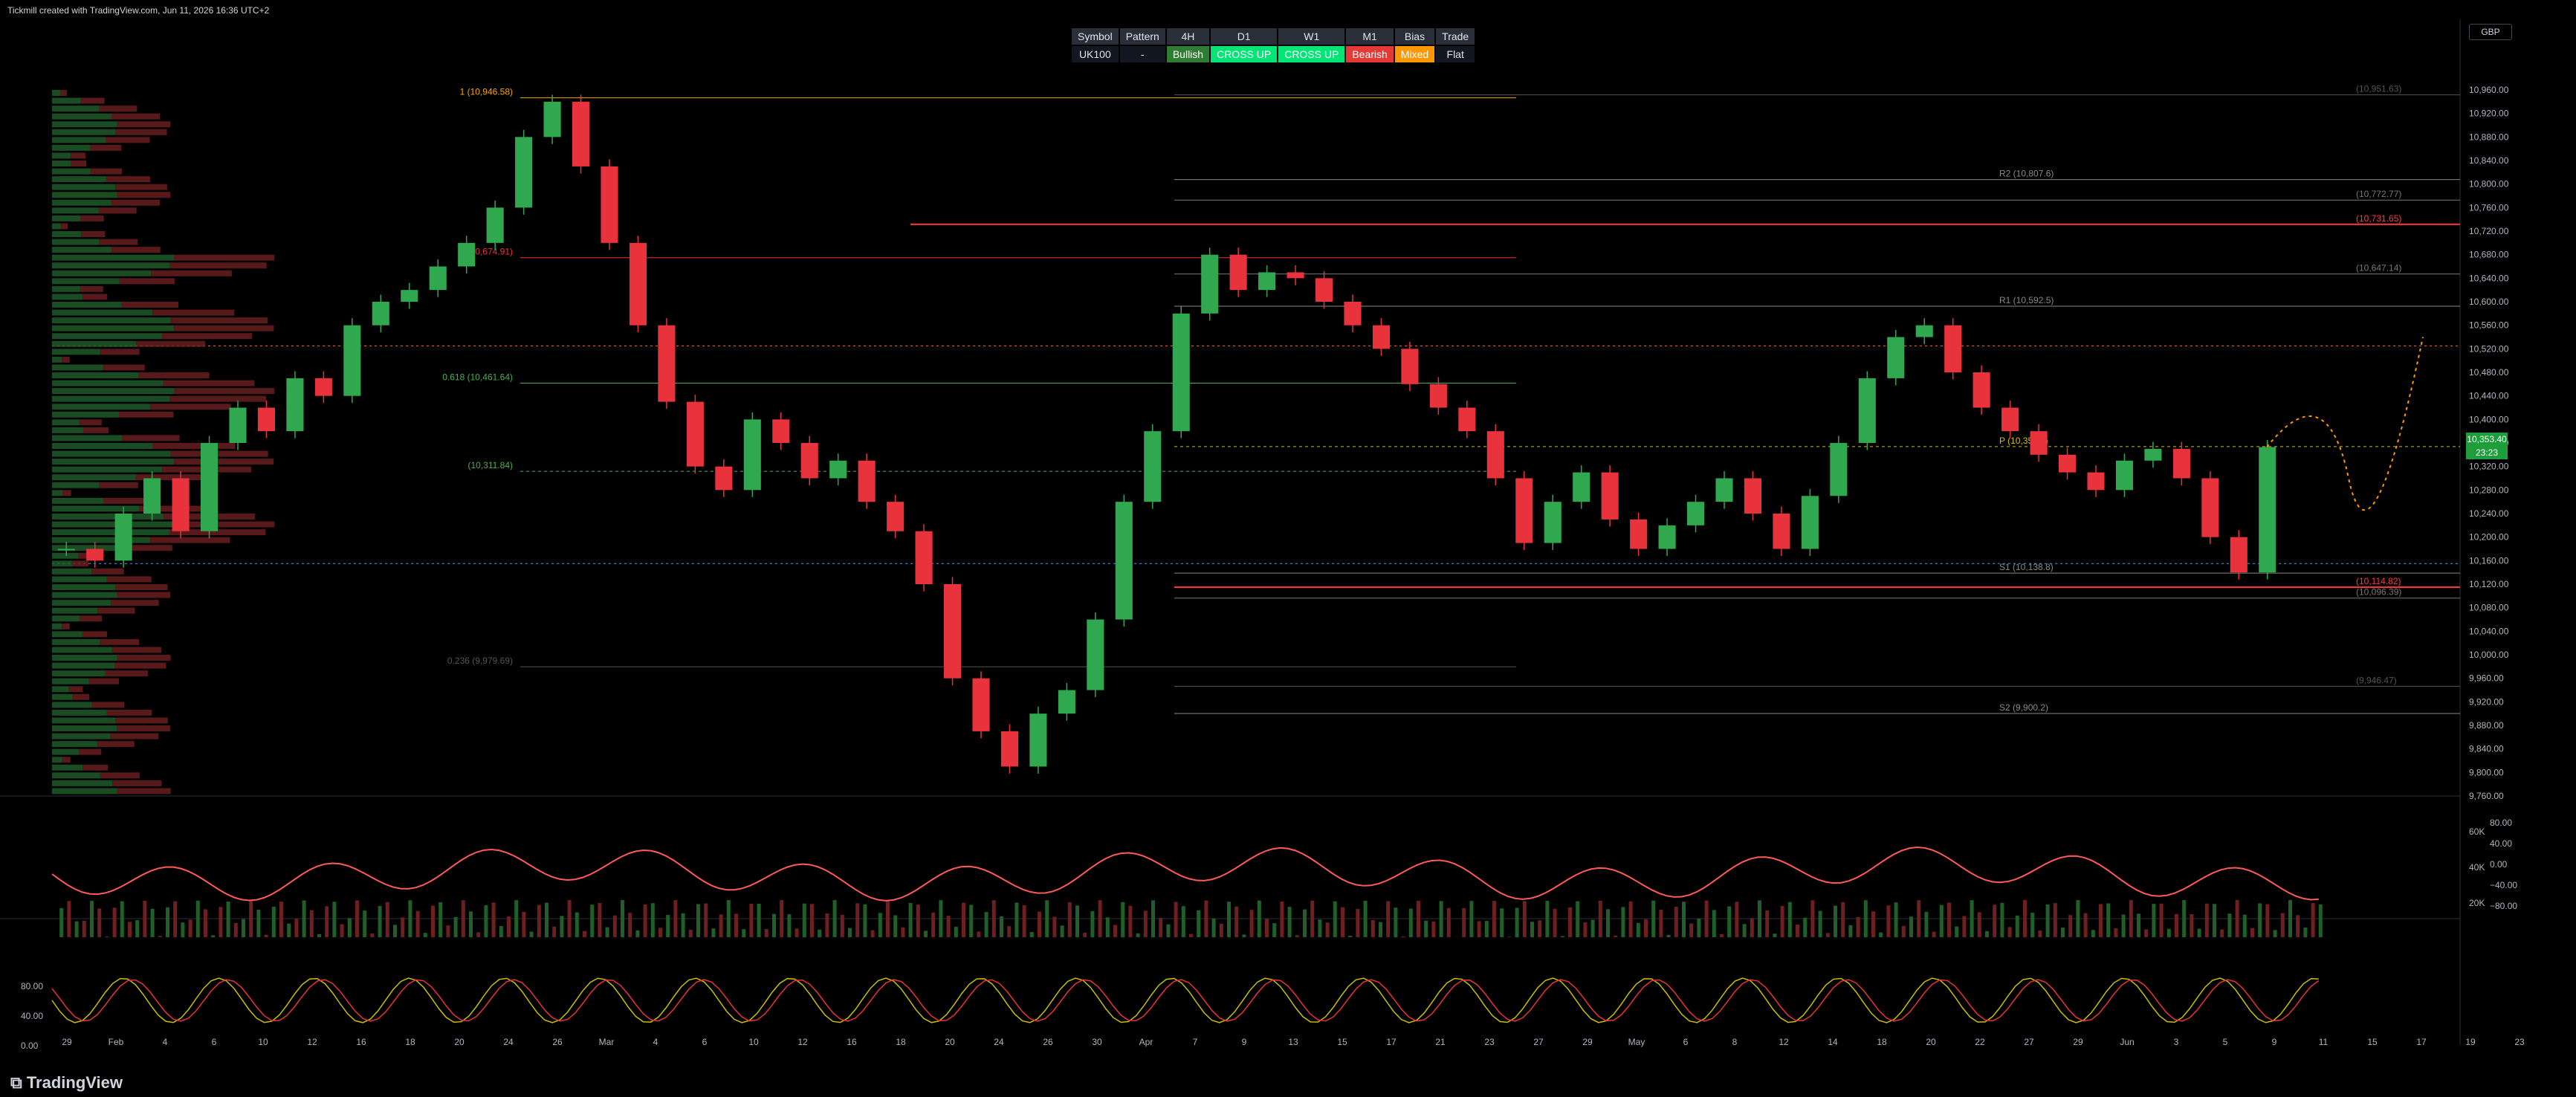  What do you see at coordinates (1048, 1042) in the screenshot?
I see `x-tick-label: 26` at bounding box center [1048, 1042].